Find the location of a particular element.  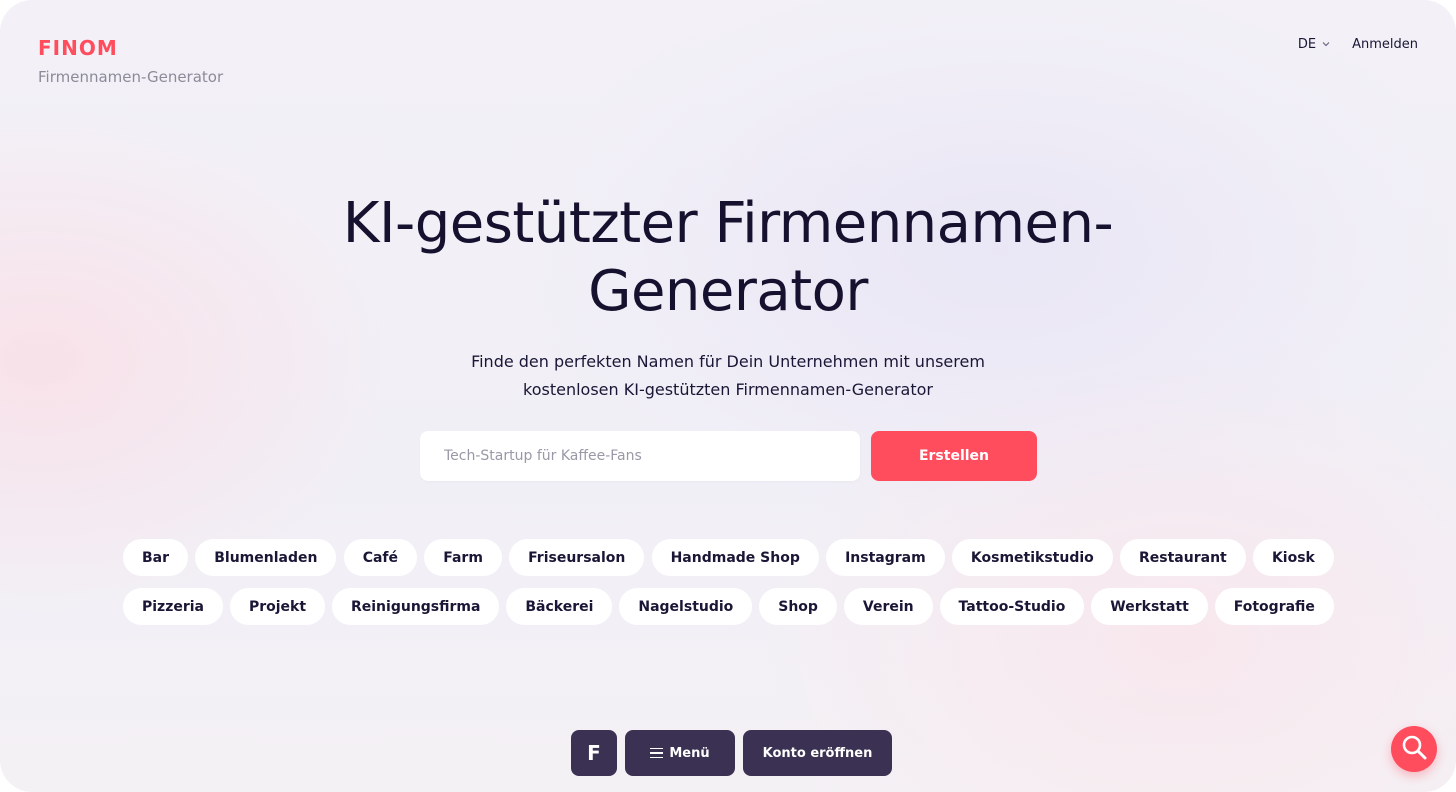

category-chip-cafe: Café is located at coordinates (380, 557).